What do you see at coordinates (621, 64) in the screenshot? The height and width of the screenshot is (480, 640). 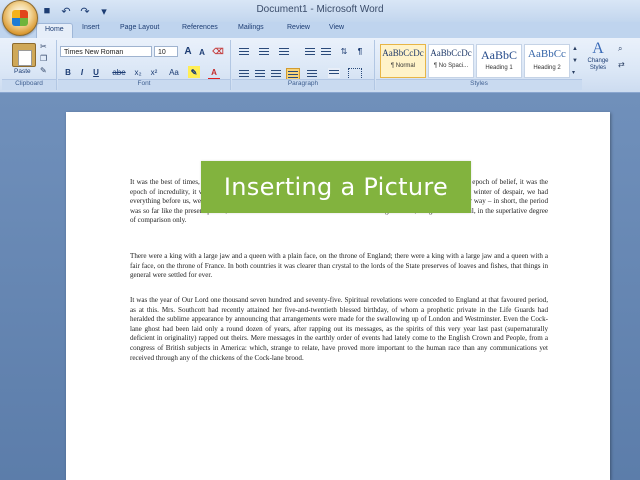 I see `replace-icon: ⇄` at bounding box center [621, 64].